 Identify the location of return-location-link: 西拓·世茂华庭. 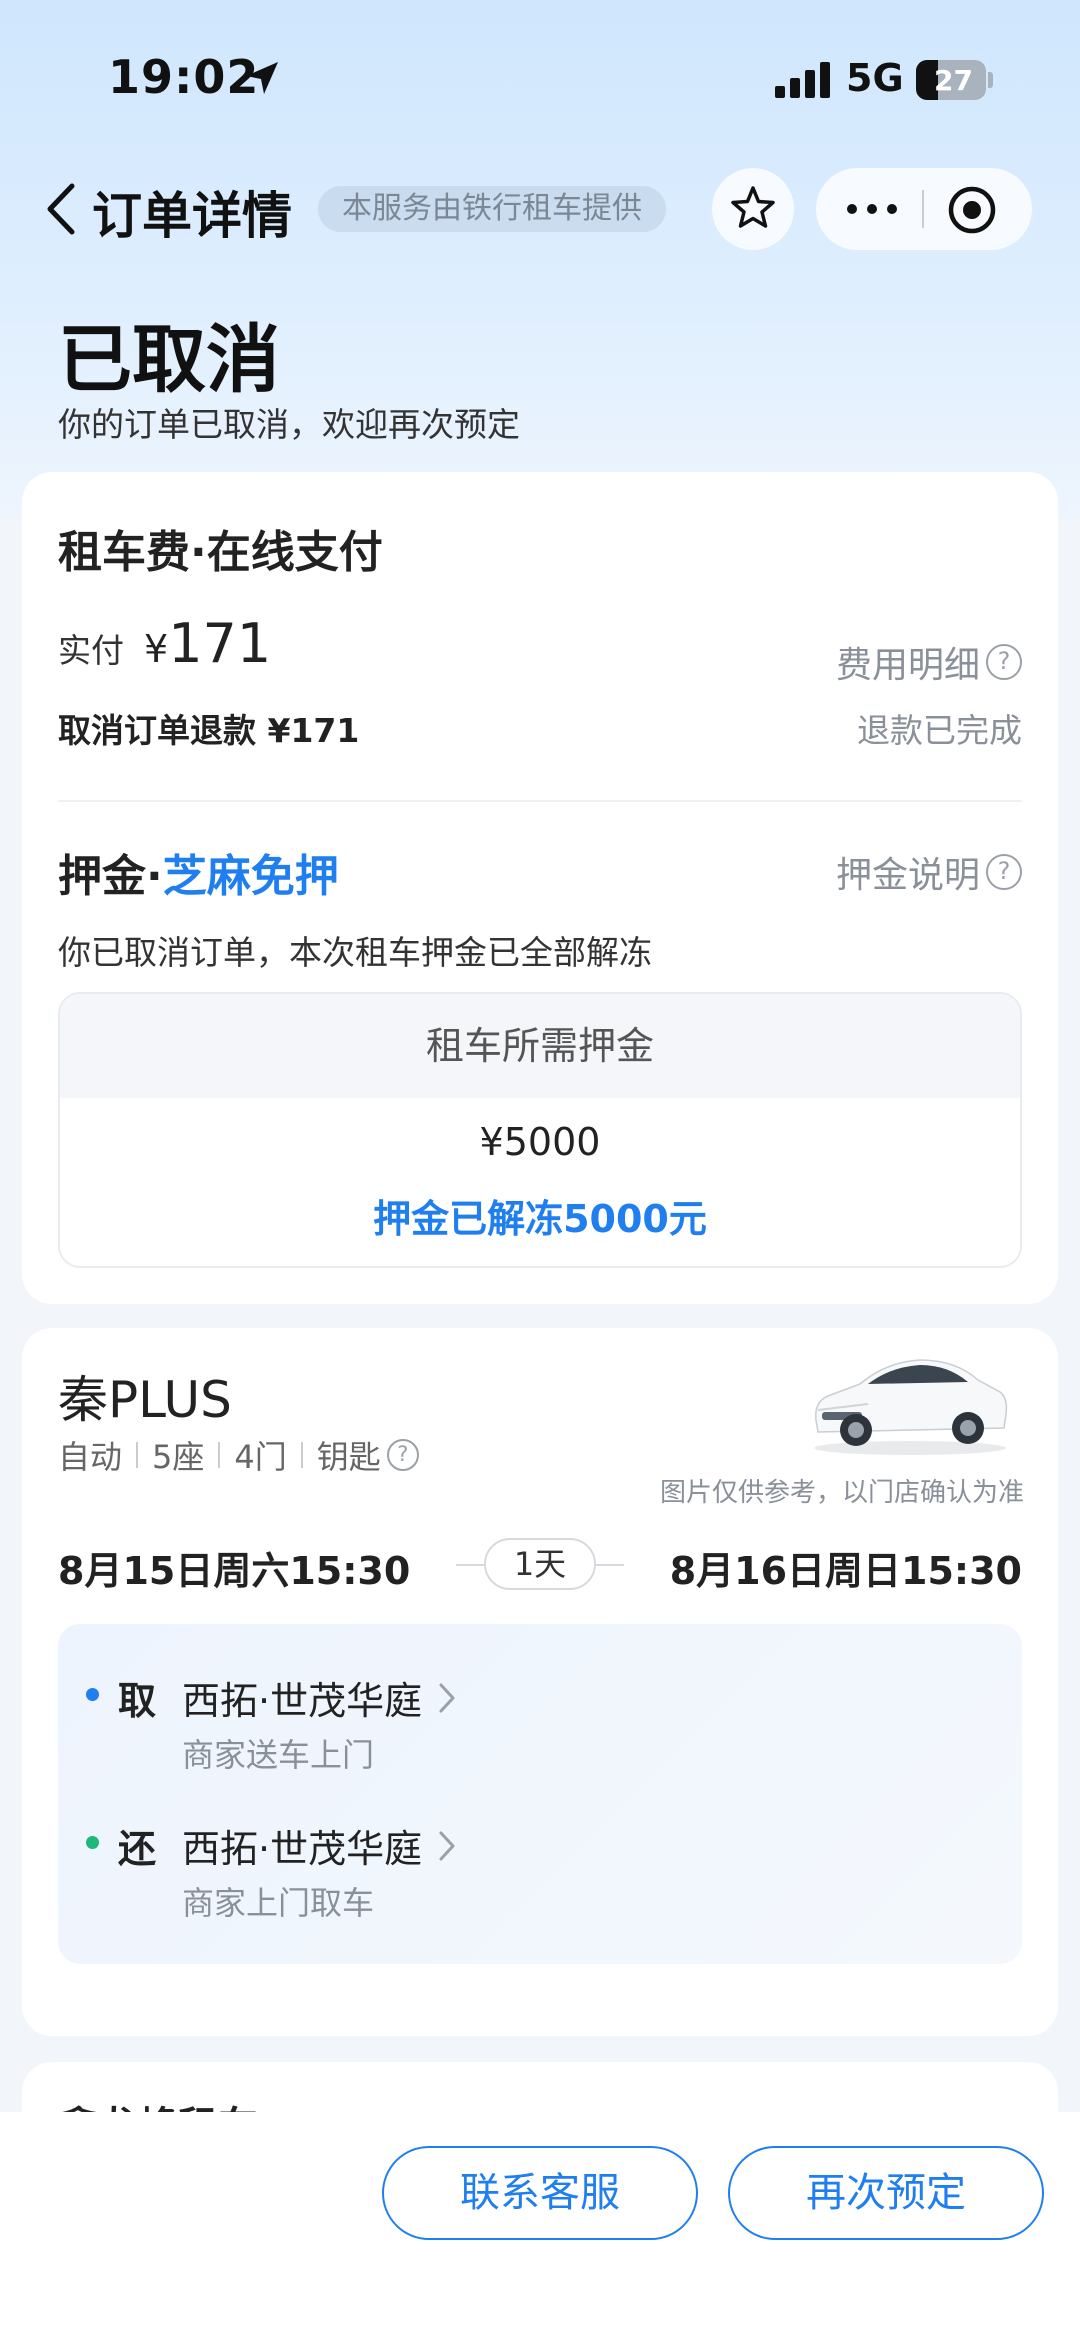
(320, 1845).